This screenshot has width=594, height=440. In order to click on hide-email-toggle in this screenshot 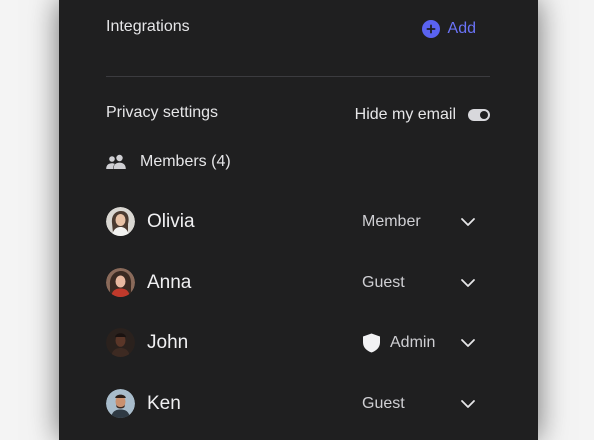, I will do `click(479, 115)`.